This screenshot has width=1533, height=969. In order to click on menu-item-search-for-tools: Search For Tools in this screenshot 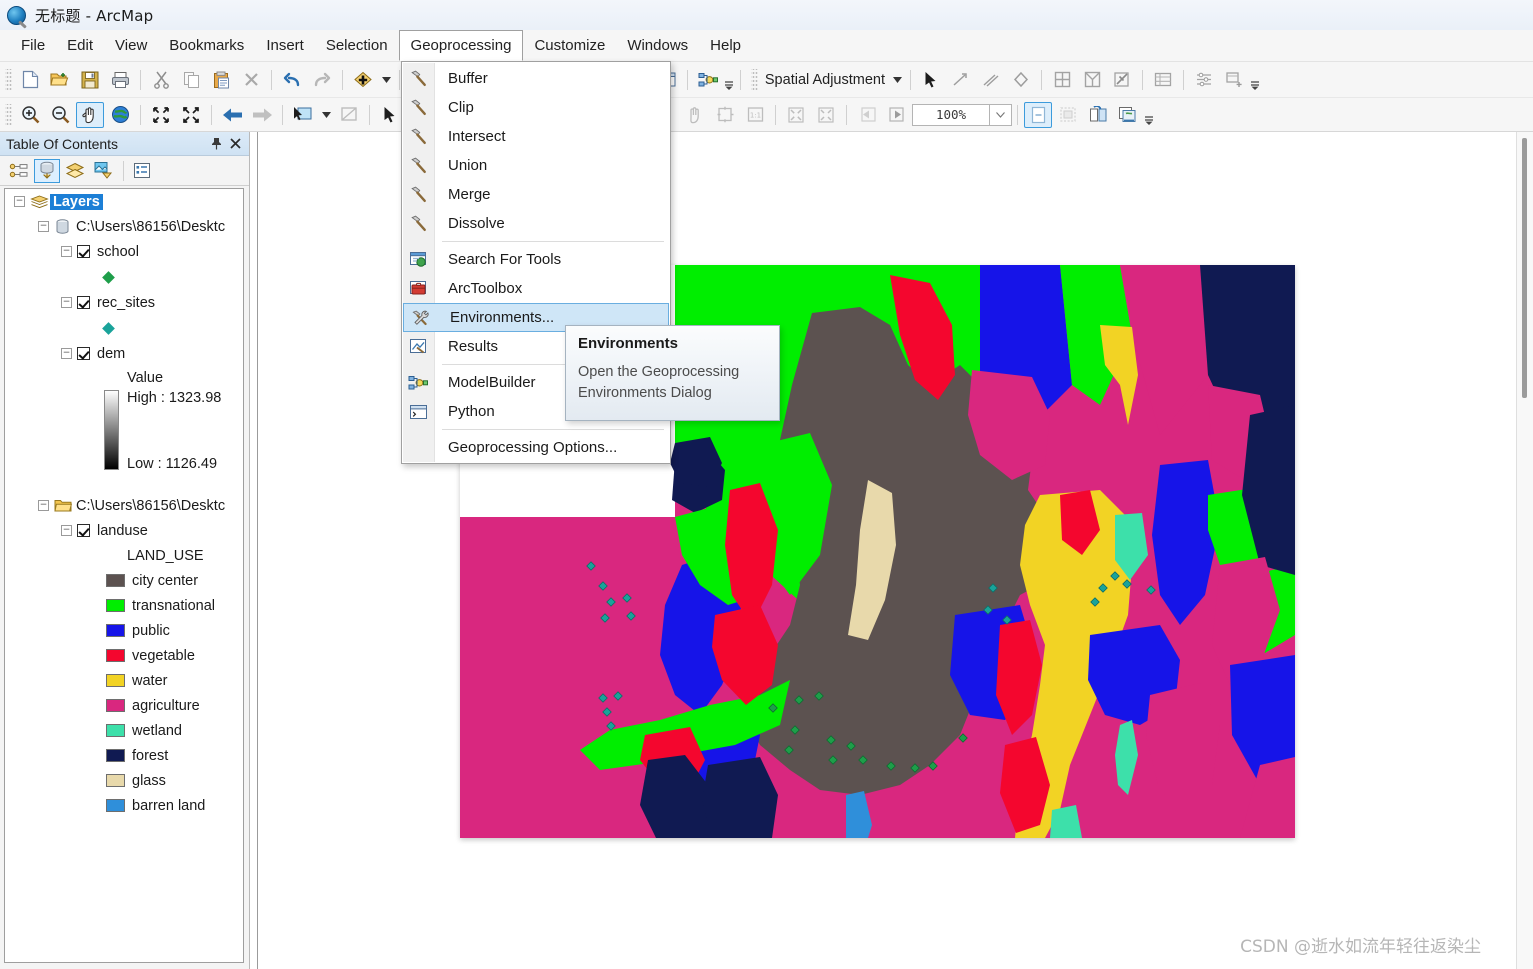, I will do `click(536, 259)`.